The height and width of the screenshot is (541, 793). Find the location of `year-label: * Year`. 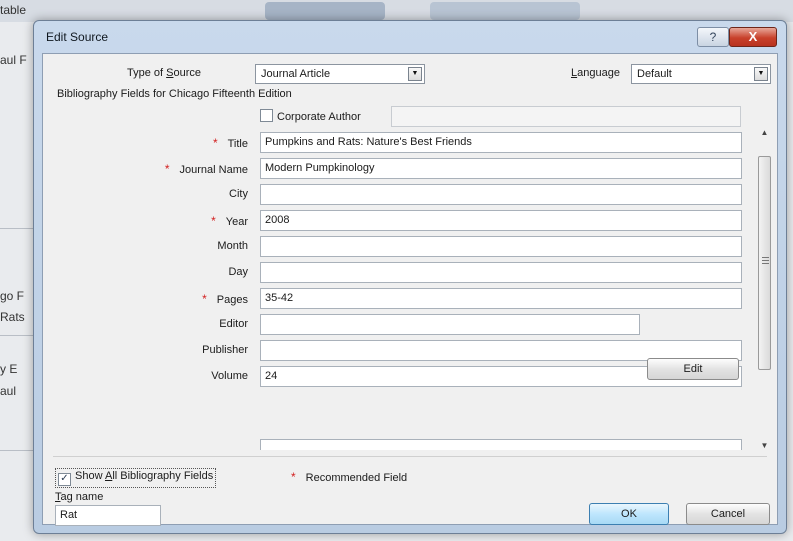

year-label: * Year is located at coordinates (229, 221).